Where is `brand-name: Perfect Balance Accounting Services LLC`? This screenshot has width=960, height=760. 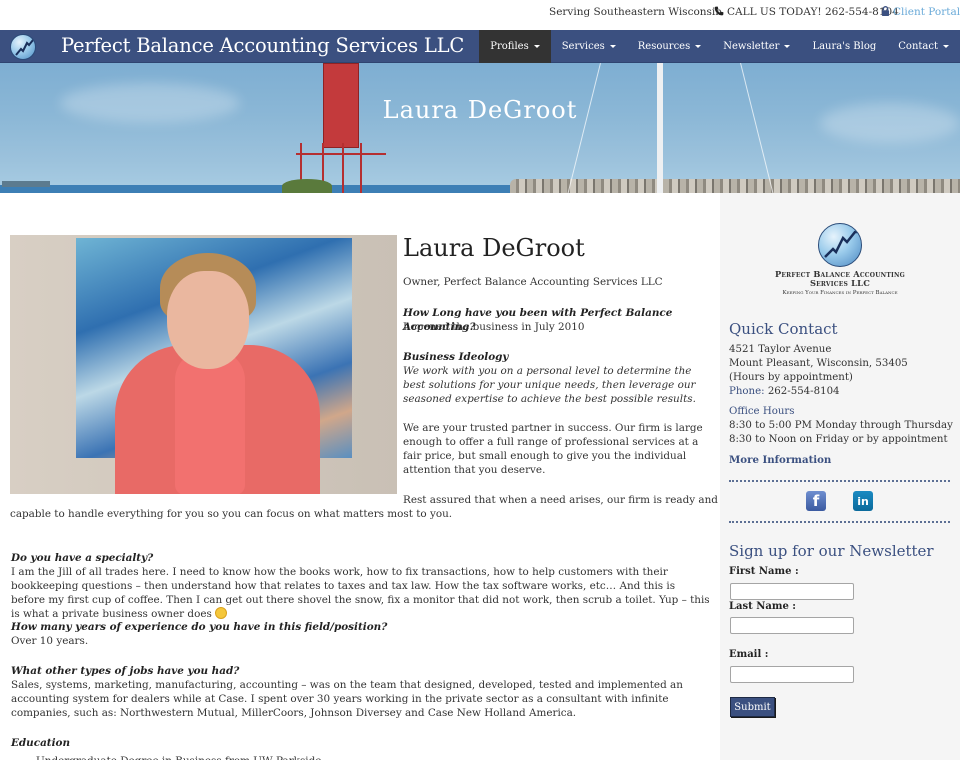 brand-name: Perfect Balance Accounting Services LLC is located at coordinates (262, 45).